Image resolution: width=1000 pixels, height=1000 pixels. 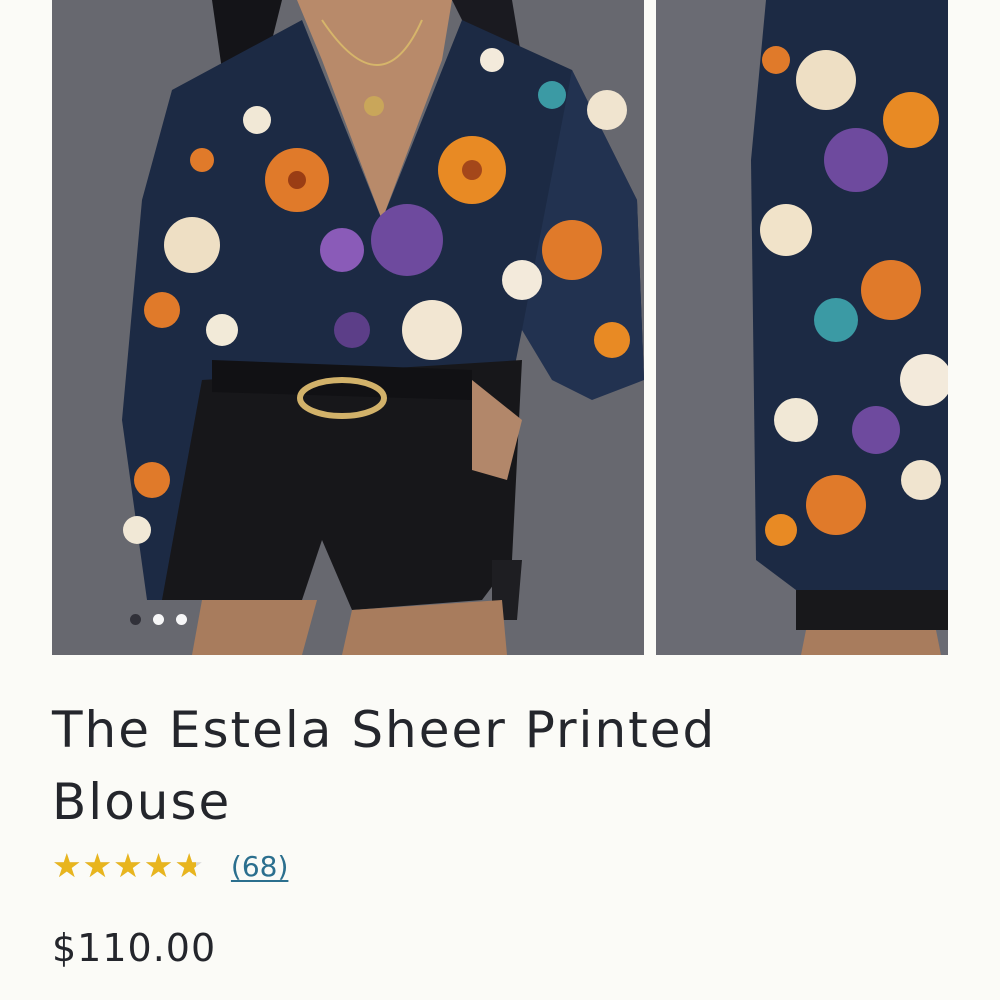 I want to click on product-rating: ★★★★★ ★★★★★ (68), so click(x=170, y=866).